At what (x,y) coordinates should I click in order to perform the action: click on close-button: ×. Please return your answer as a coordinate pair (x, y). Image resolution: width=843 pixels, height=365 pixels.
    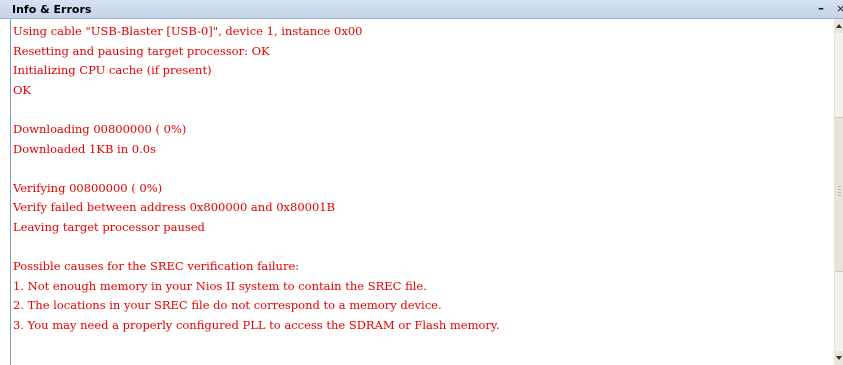
    Looking at the image, I should click on (839, 9).